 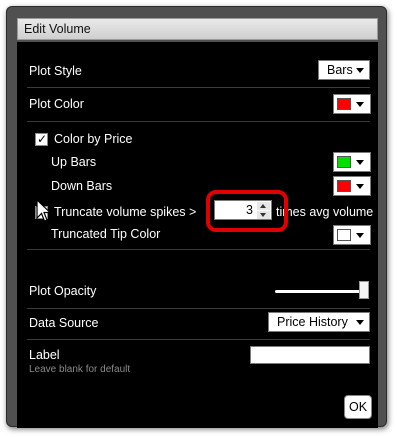 I want to click on truncate-suffix-label: times avg volume, so click(x=325, y=212).